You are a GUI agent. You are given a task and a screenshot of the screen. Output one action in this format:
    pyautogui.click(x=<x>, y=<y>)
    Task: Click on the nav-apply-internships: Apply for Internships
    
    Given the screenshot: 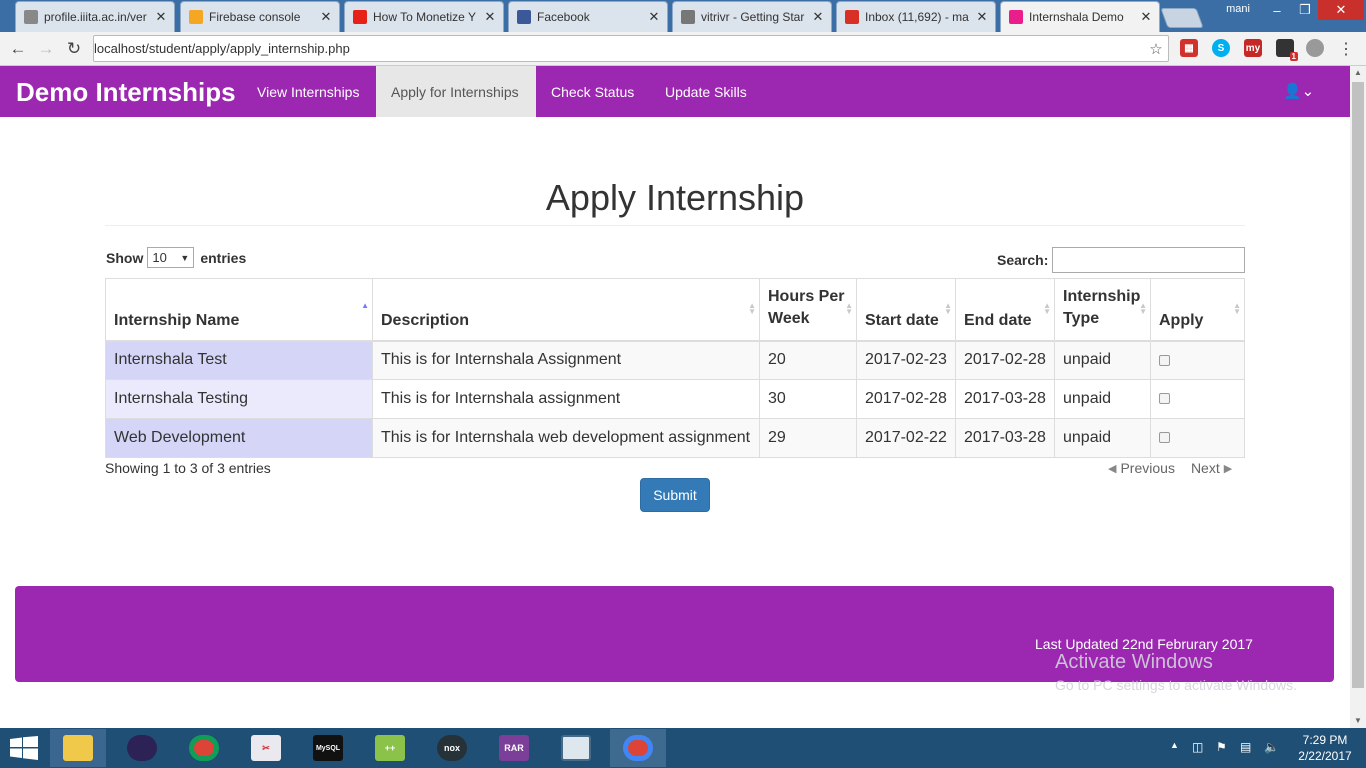 What is the action you would take?
    pyautogui.click(x=456, y=91)
    